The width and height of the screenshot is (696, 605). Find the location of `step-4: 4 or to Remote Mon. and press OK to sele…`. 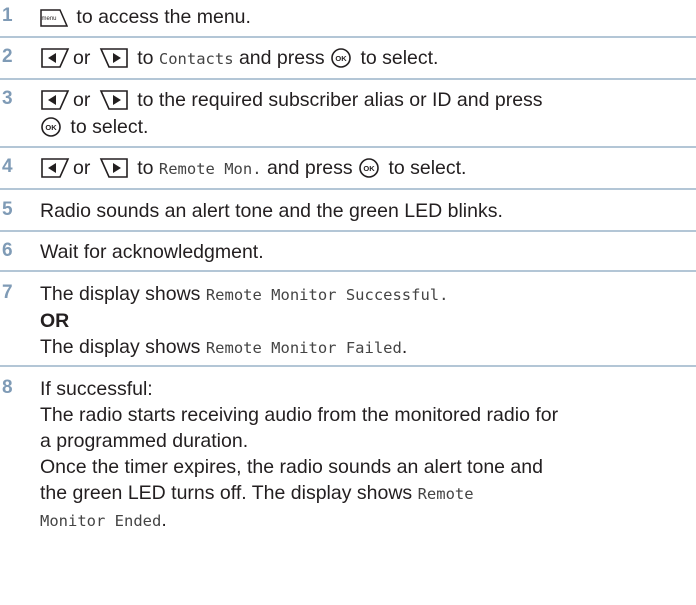

step-4: 4 or to Remote Mon. and press OK to sele… is located at coordinates (348, 169).